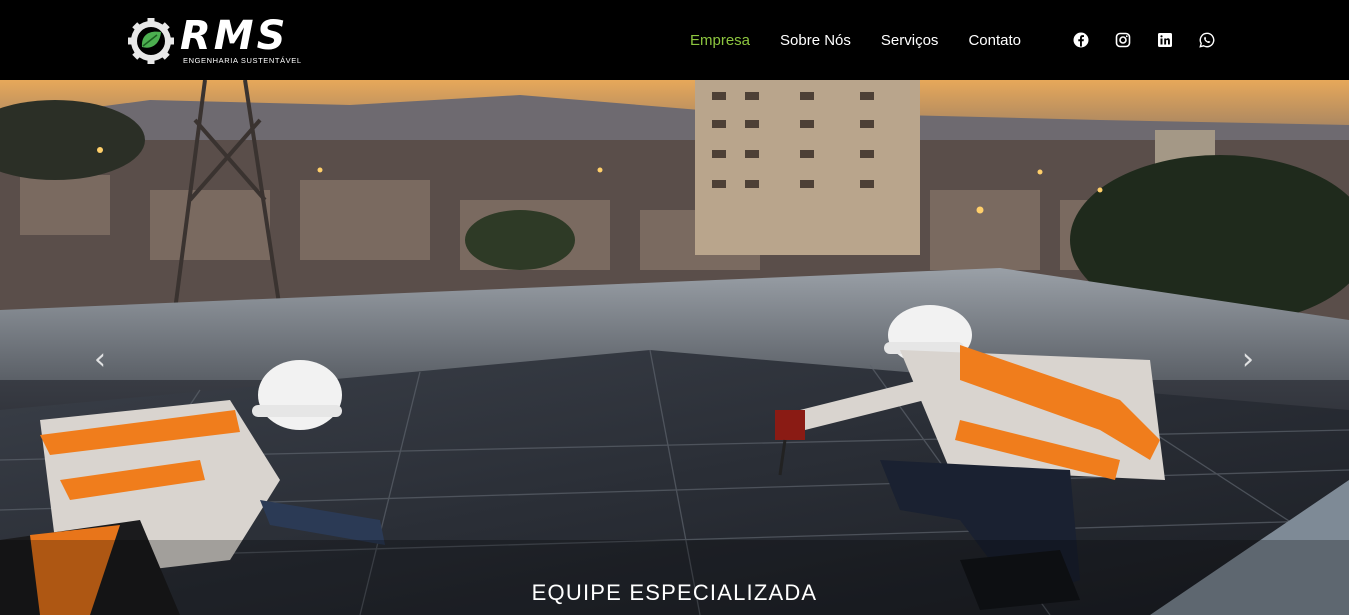 The width and height of the screenshot is (1349, 615). I want to click on whatsapp-icon, so click(1207, 40).